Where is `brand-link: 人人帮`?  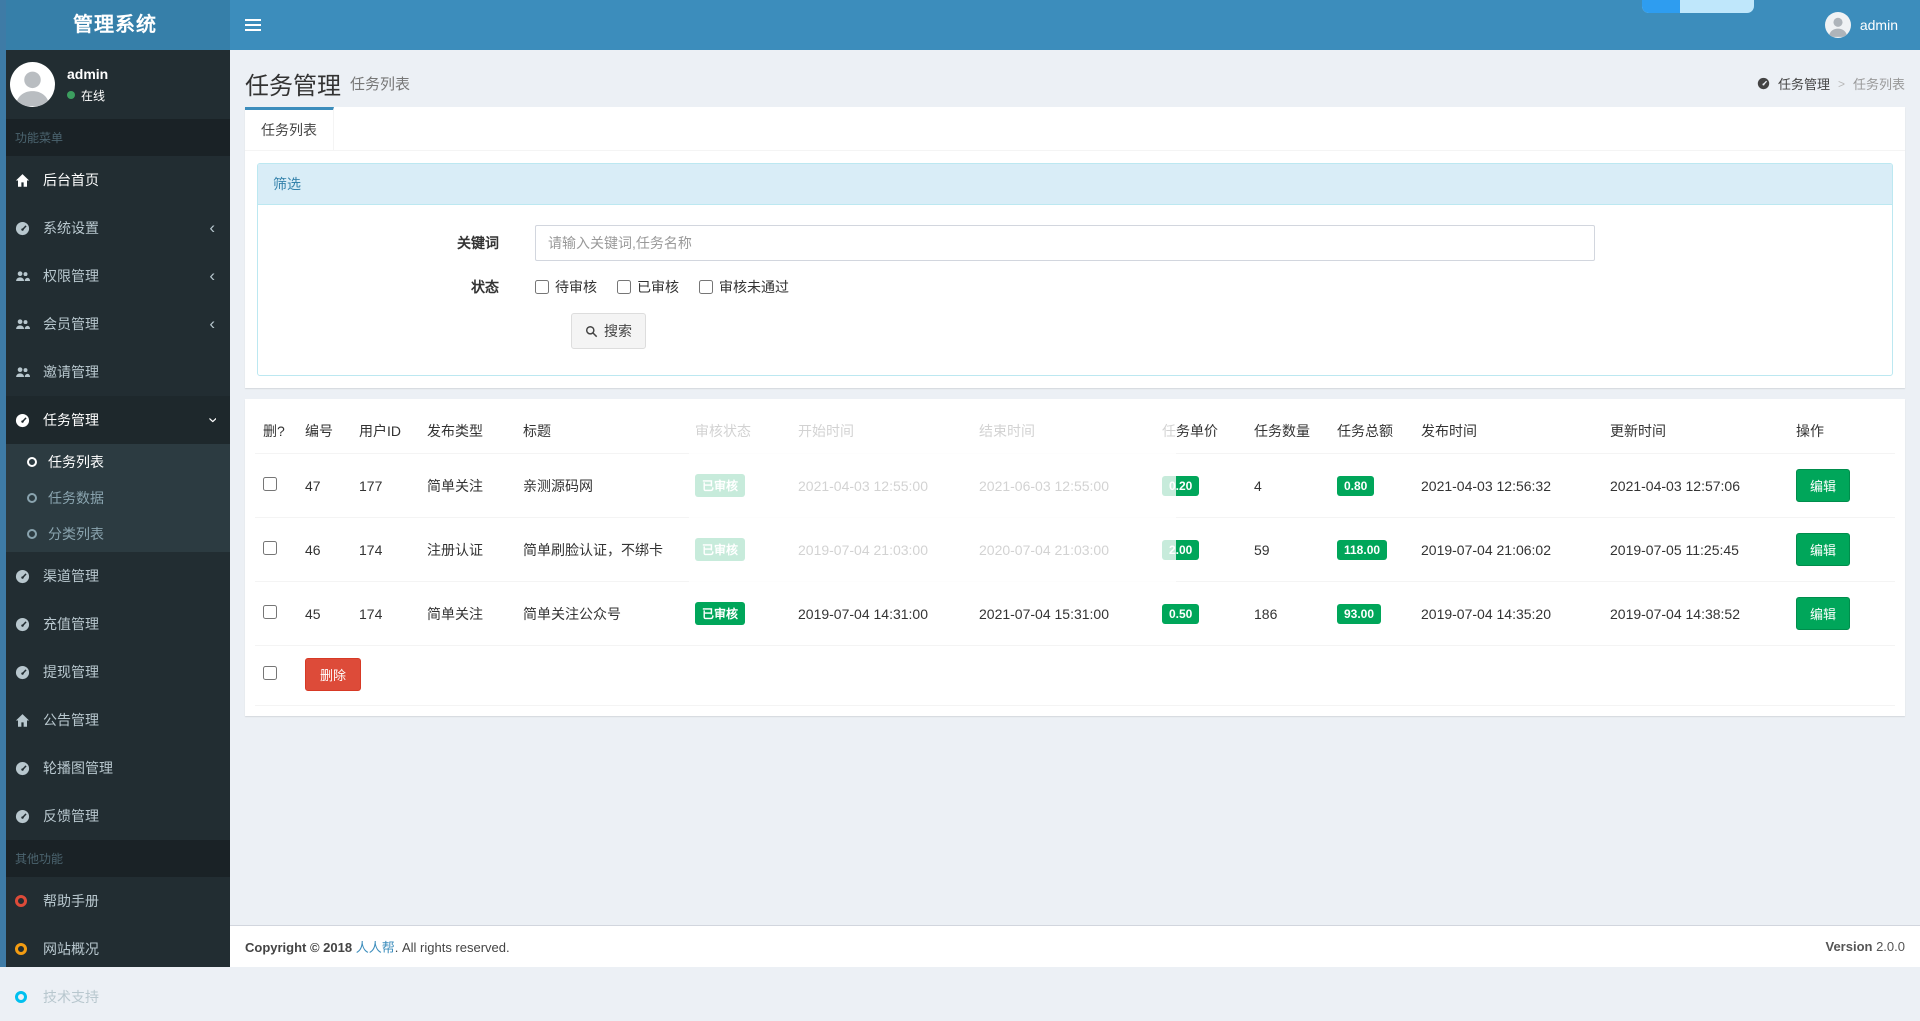
brand-link: 人人帮 is located at coordinates (375, 947).